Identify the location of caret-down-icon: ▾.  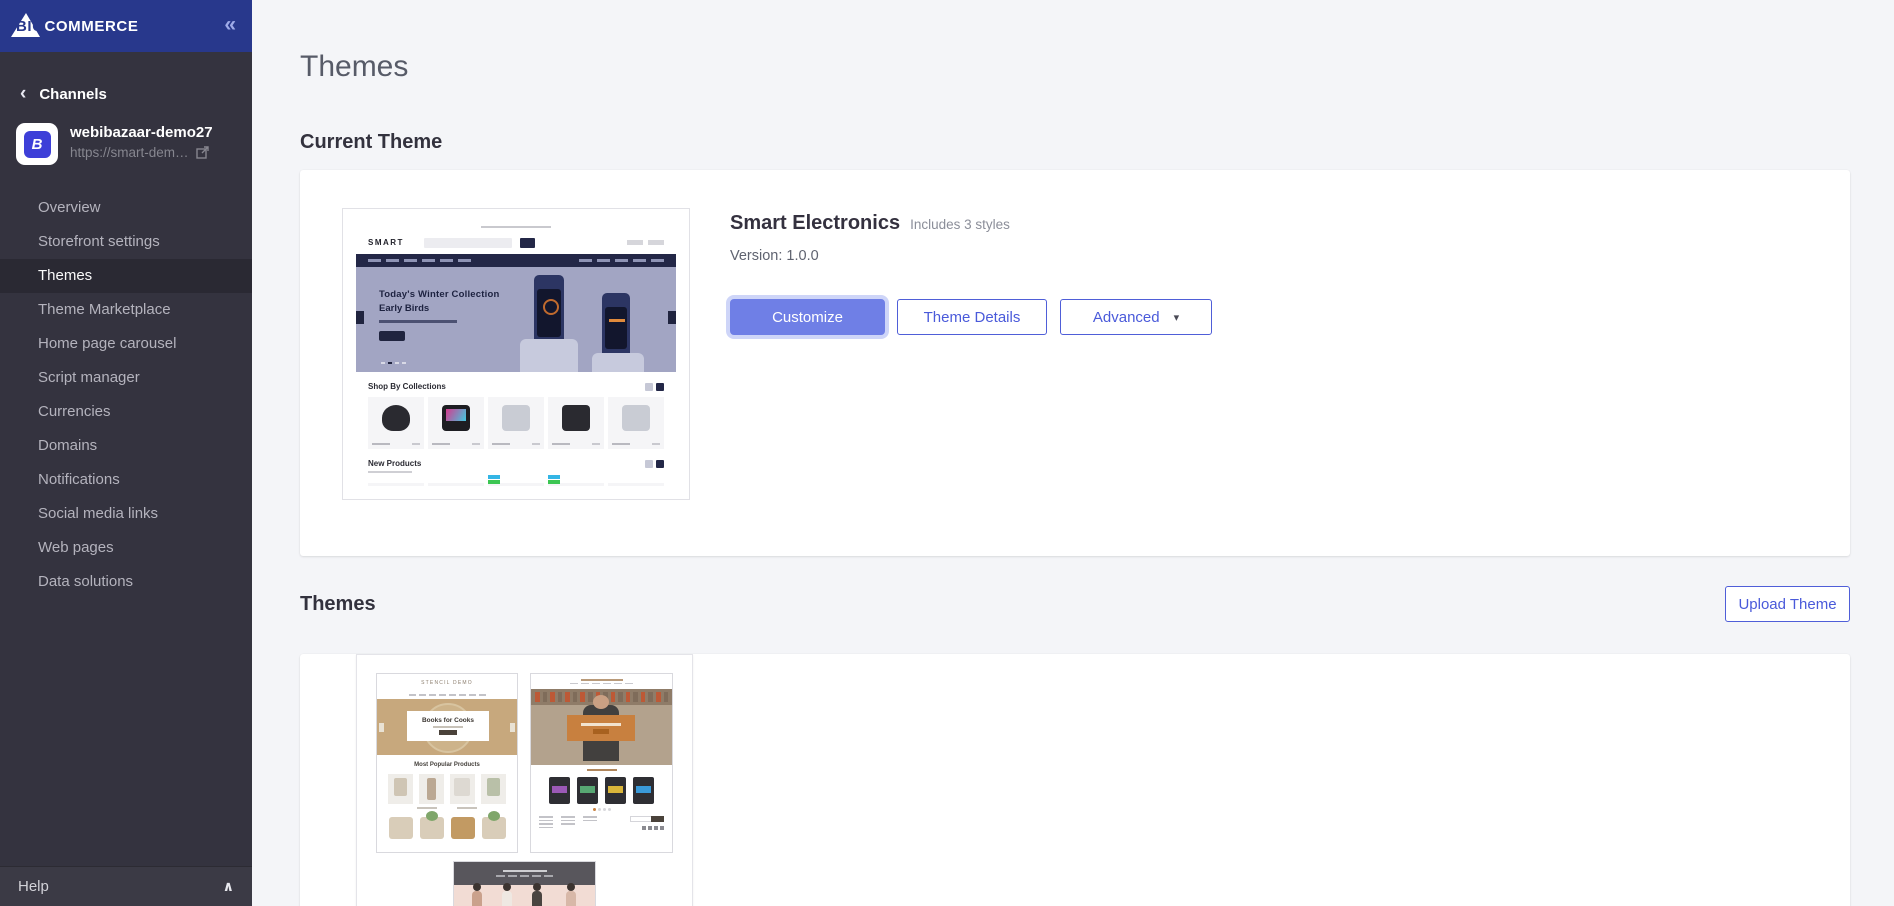
(1176, 317).